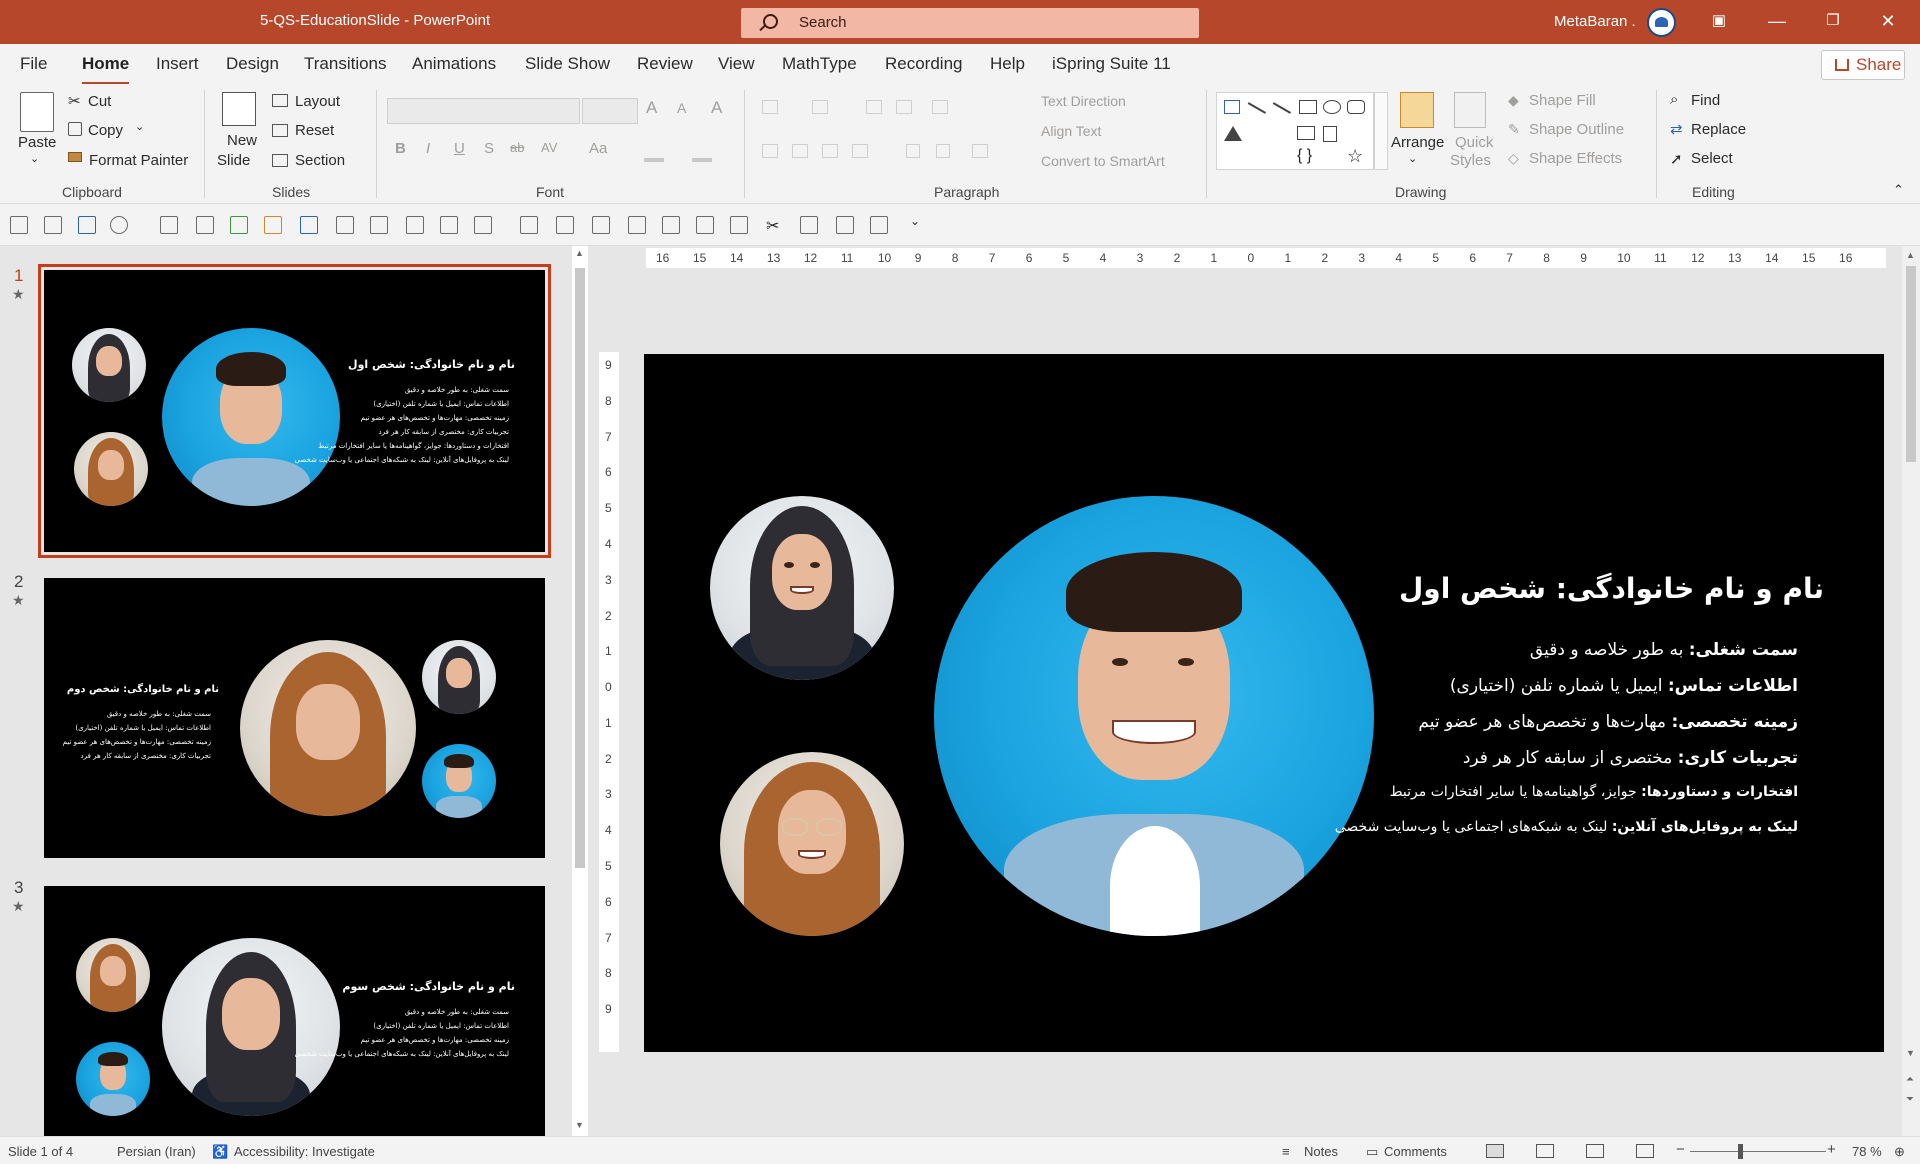  I want to click on cut-button: Cut, so click(99, 101).